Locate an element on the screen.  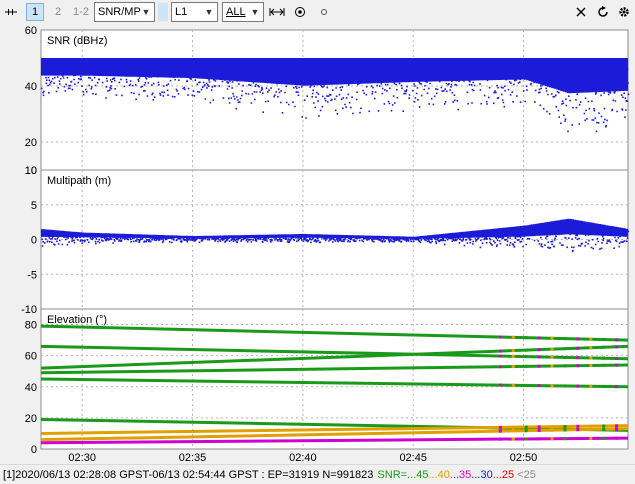
snr-level-0: ...45 is located at coordinates (418, 474).